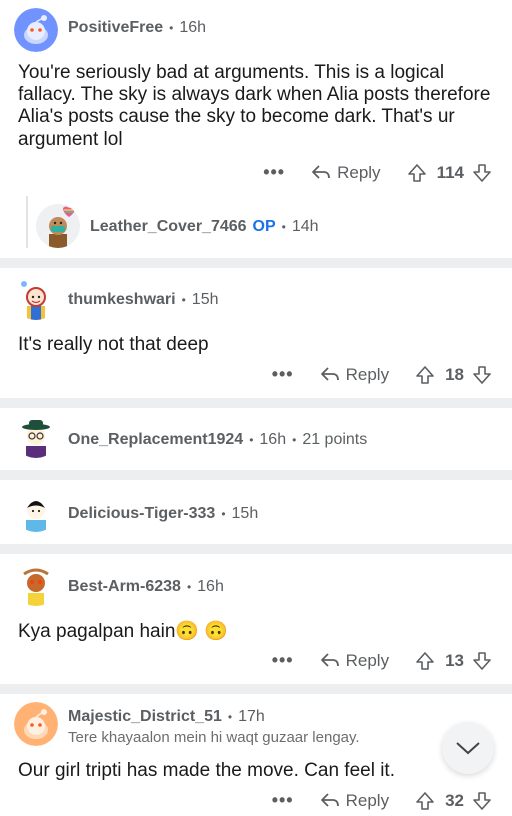  I want to click on vote-controls: 13, so click(453, 661).